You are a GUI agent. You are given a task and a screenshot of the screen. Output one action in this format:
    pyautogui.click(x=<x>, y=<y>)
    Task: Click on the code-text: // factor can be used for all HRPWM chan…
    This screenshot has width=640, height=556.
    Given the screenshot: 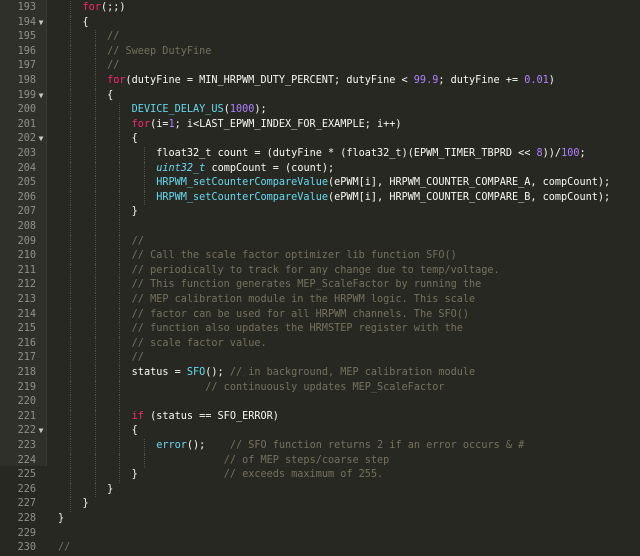 What is the action you would take?
    pyautogui.click(x=300, y=315)
    